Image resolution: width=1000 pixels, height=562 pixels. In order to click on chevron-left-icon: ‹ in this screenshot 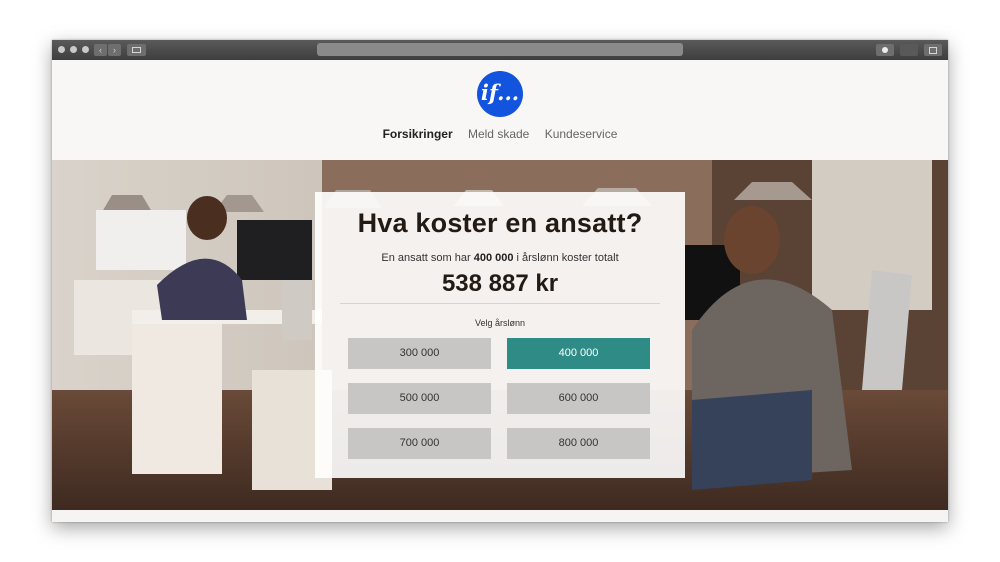, I will do `click(100, 50)`.